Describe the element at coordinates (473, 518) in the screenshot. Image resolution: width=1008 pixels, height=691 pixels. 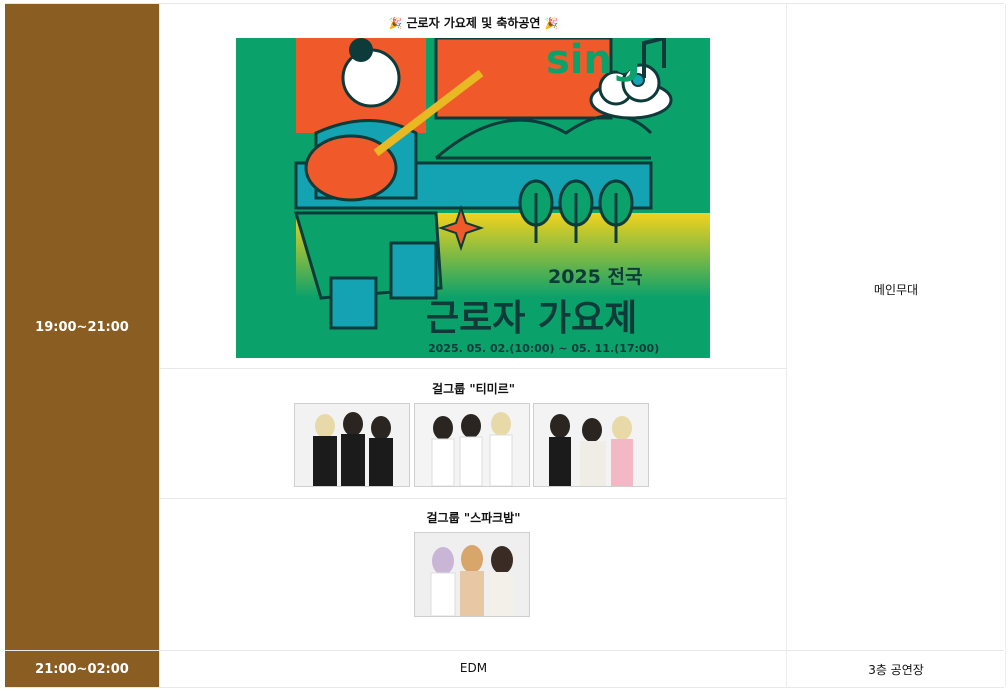
I see `section-title-sparkbomb: 걸그룹 "스파크밤"` at that location.